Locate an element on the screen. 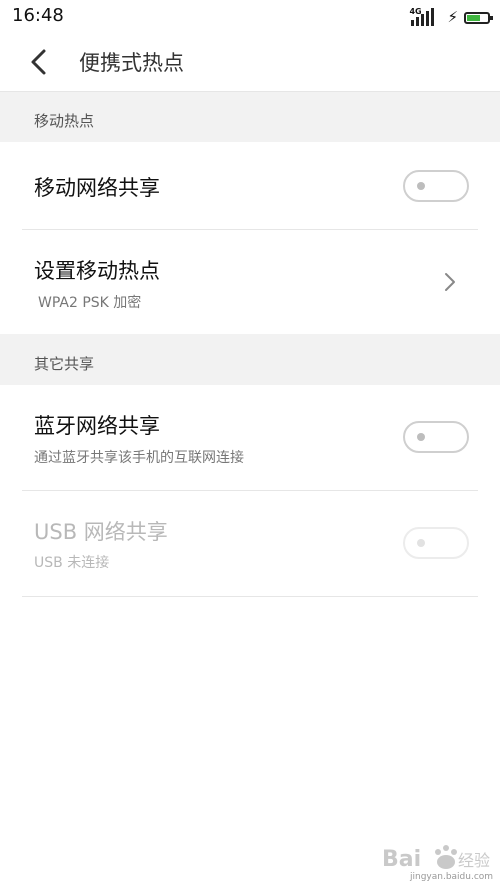 This screenshot has height=889, width=500. mobile-network-sharing-toggle is located at coordinates (436, 186).